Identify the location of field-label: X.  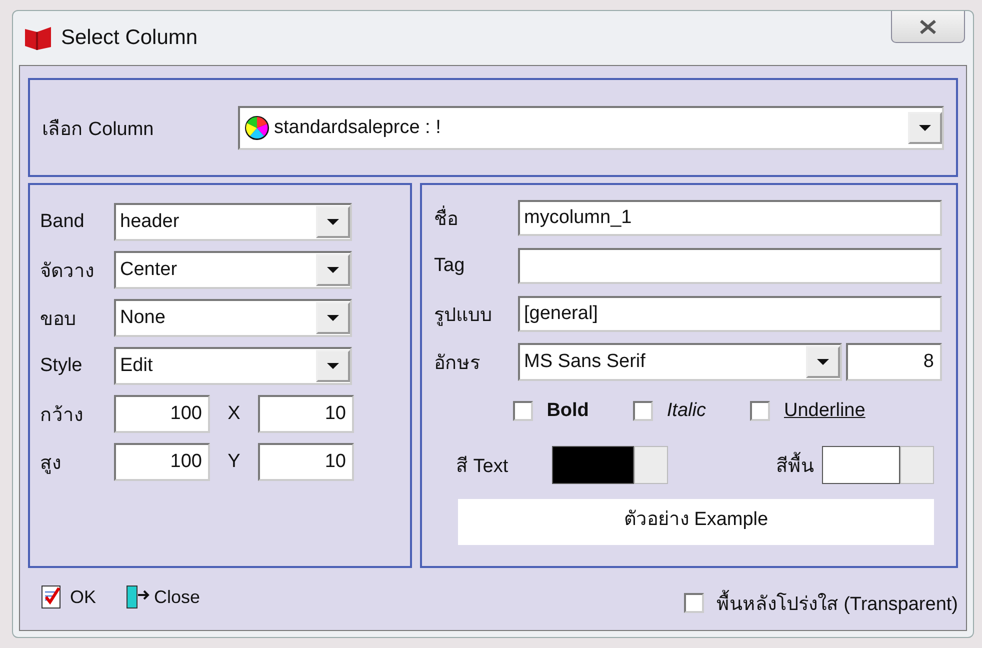
(234, 414).